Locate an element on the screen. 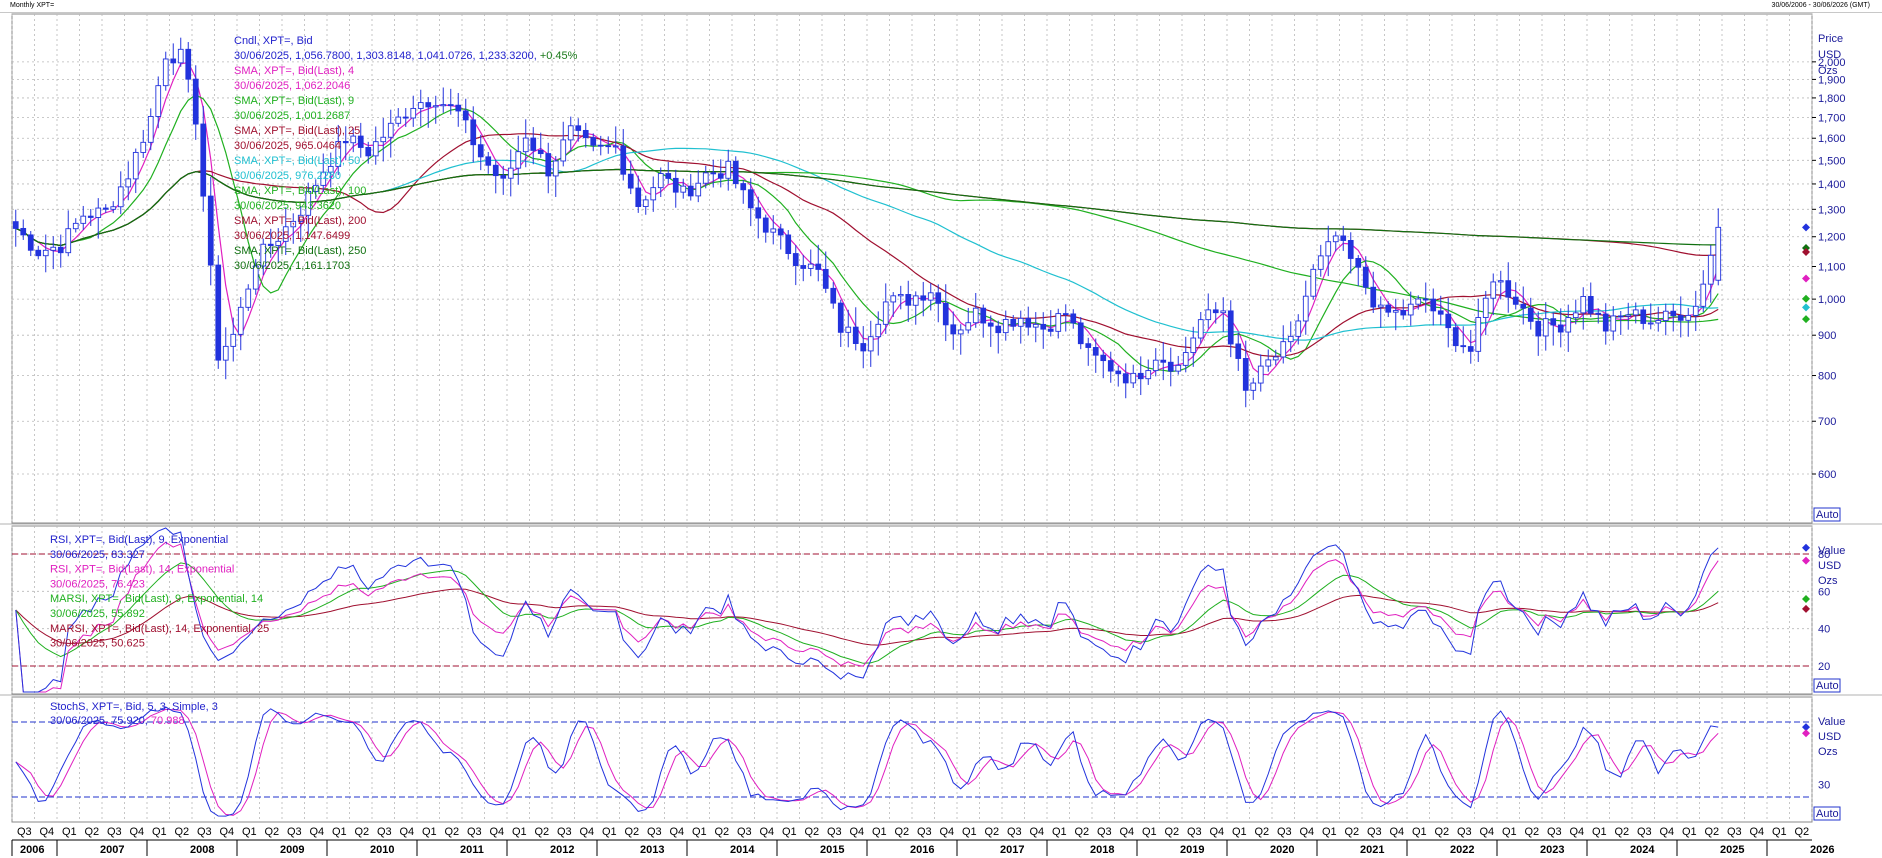 The width and height of the screenshot is (1882, 858). year-tick-label: 2008 is located at coordinates (202, 850).